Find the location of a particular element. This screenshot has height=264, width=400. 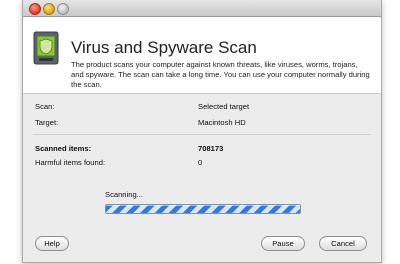

target-value: Macintosh HD is located at coordinates (222, 122).